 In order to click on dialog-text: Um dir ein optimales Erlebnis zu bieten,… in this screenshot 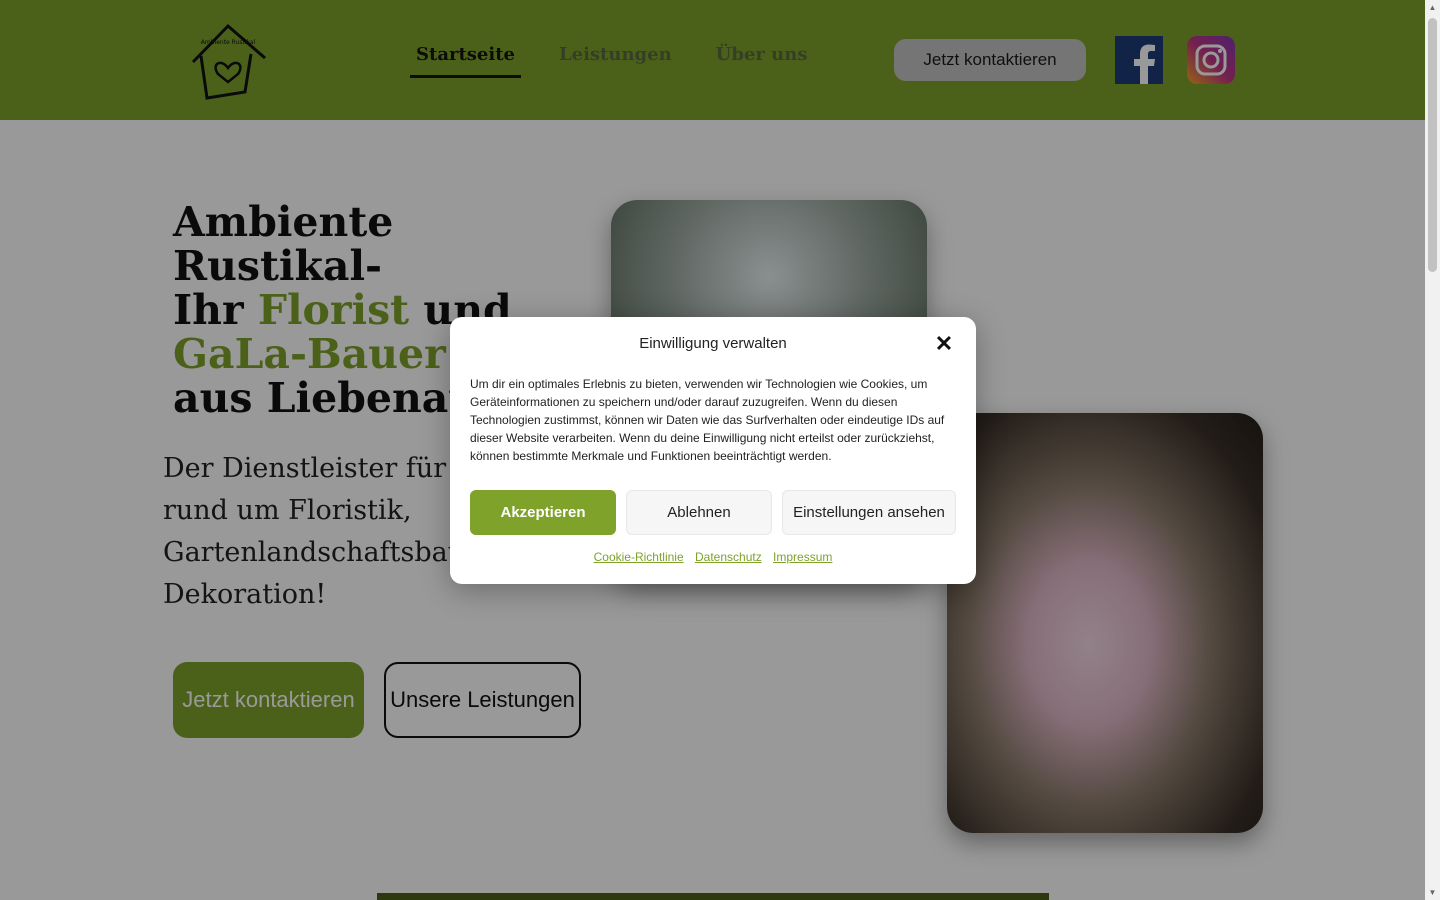, I will do `click(707, 420)`.